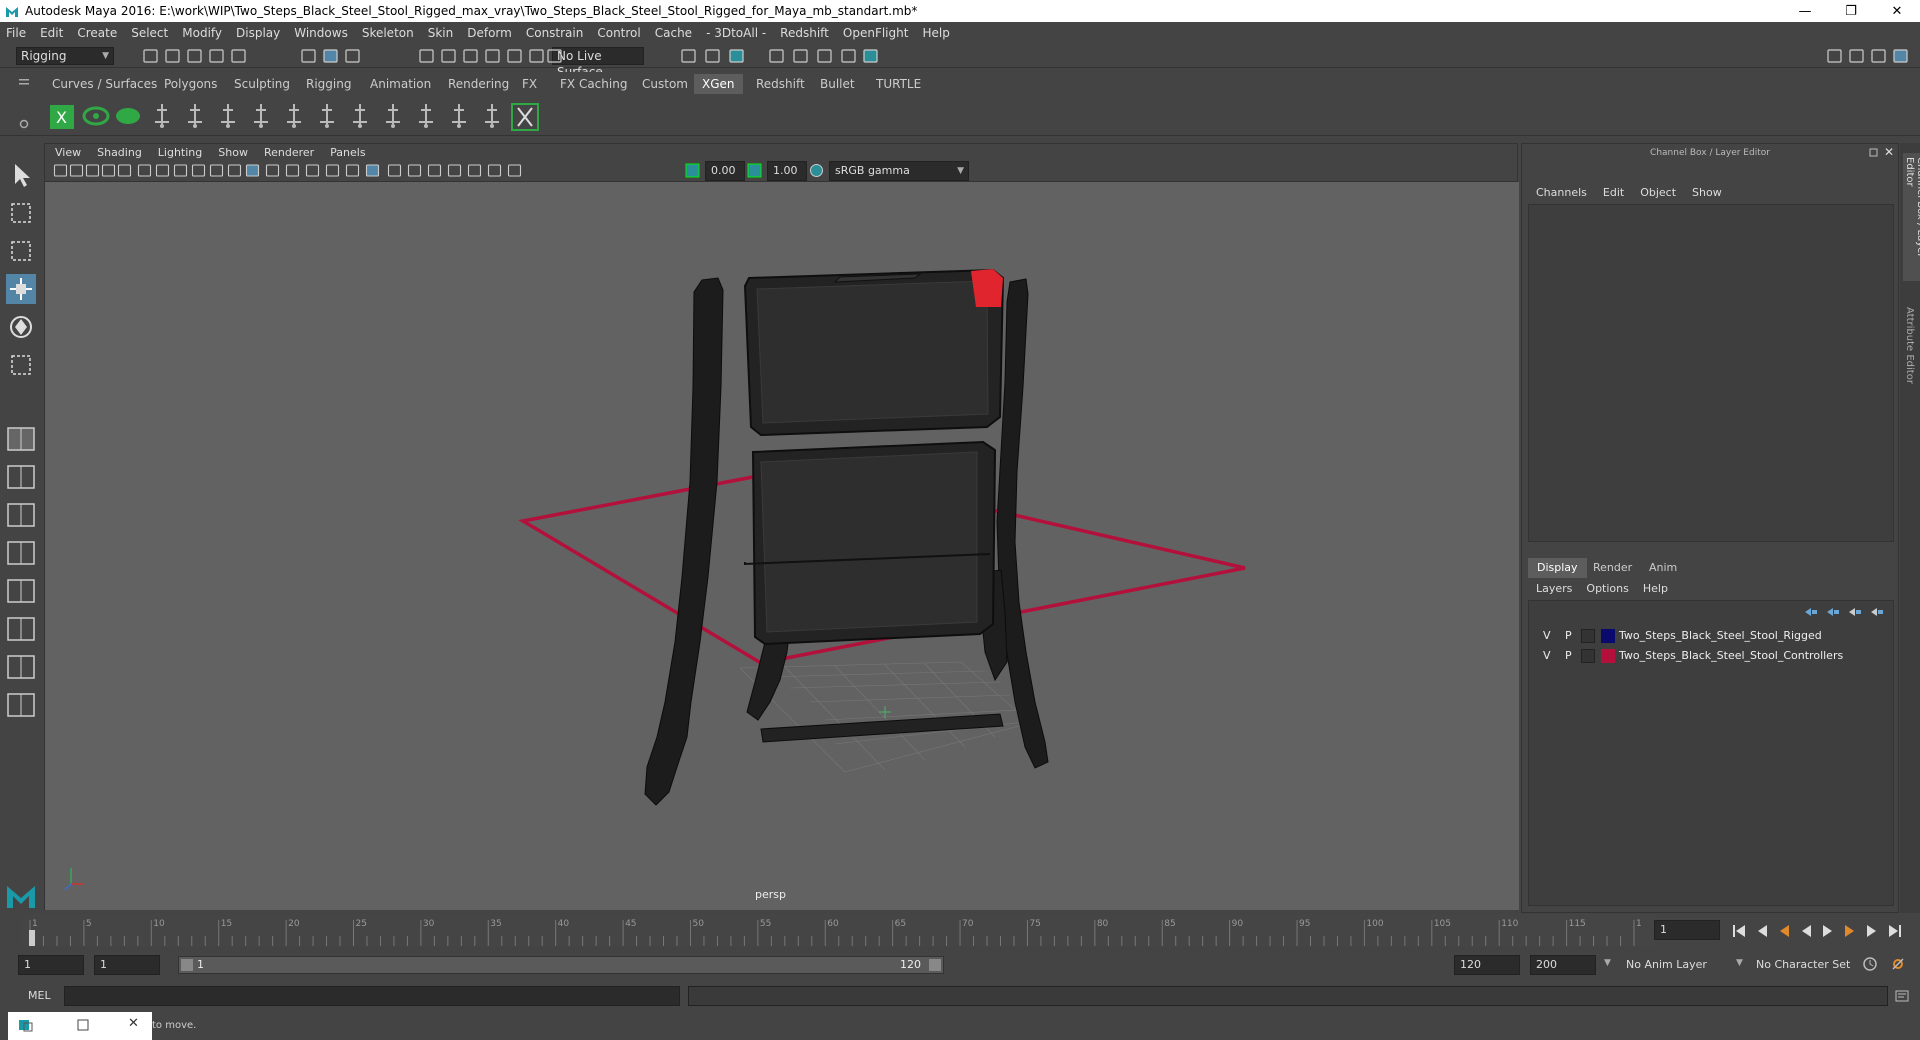  Describe the element at coordinates (618, 33) in the screenshot. I see `menu-control: Control` at that location.